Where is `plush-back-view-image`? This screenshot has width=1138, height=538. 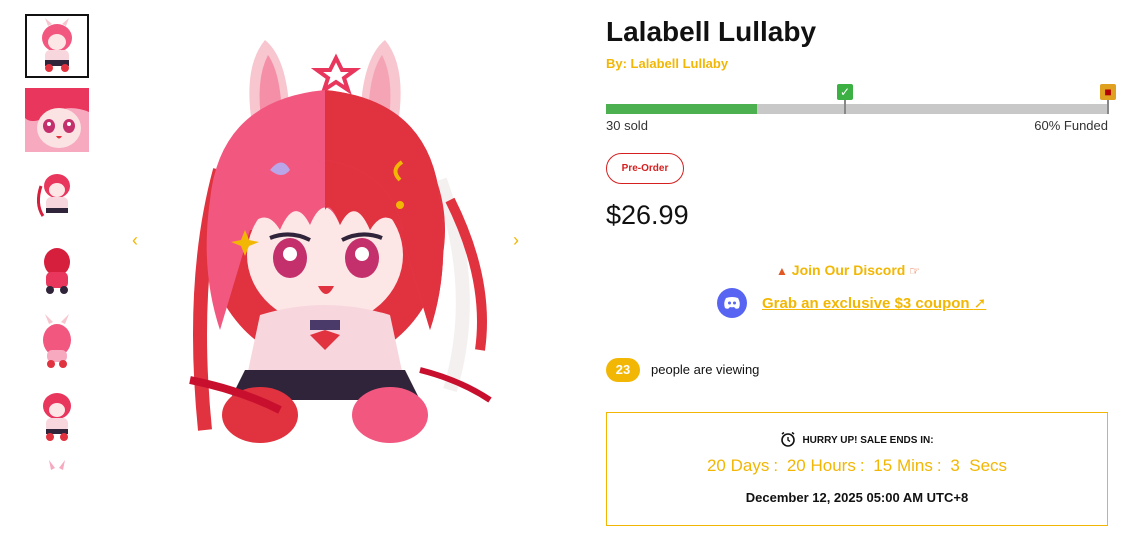
plush-back-view-image is located at coordinates (57, 268).